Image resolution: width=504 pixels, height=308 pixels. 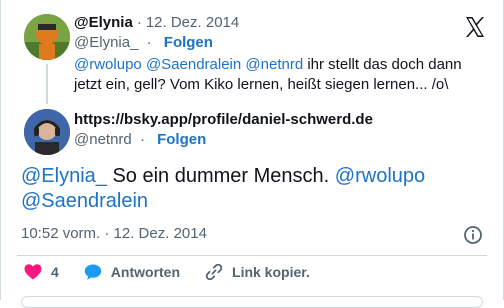 I want to click on copy-link-button: Link kopier., so click(x=257, y=272).